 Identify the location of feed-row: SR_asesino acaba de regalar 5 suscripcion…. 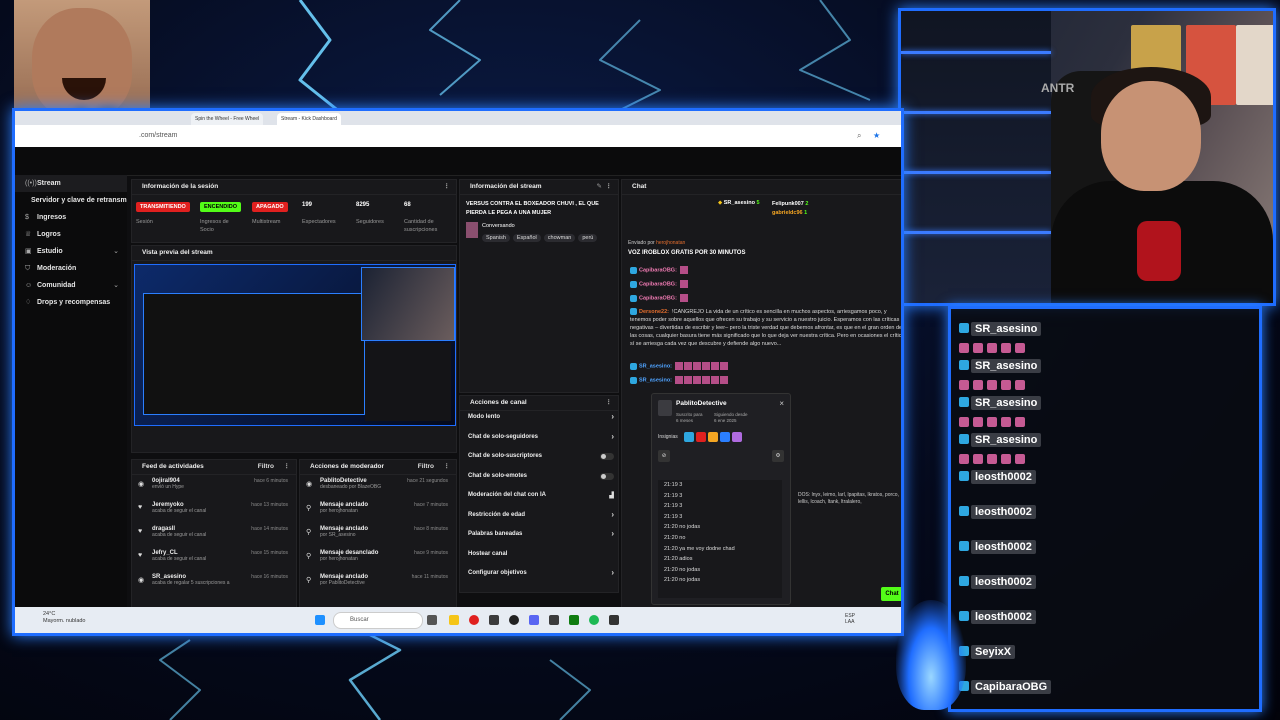
(191, 580).